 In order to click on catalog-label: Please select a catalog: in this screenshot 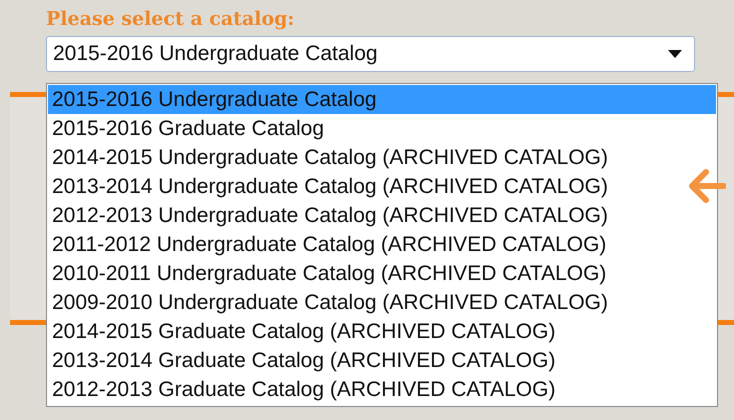, I will do `click(171, 19)`.